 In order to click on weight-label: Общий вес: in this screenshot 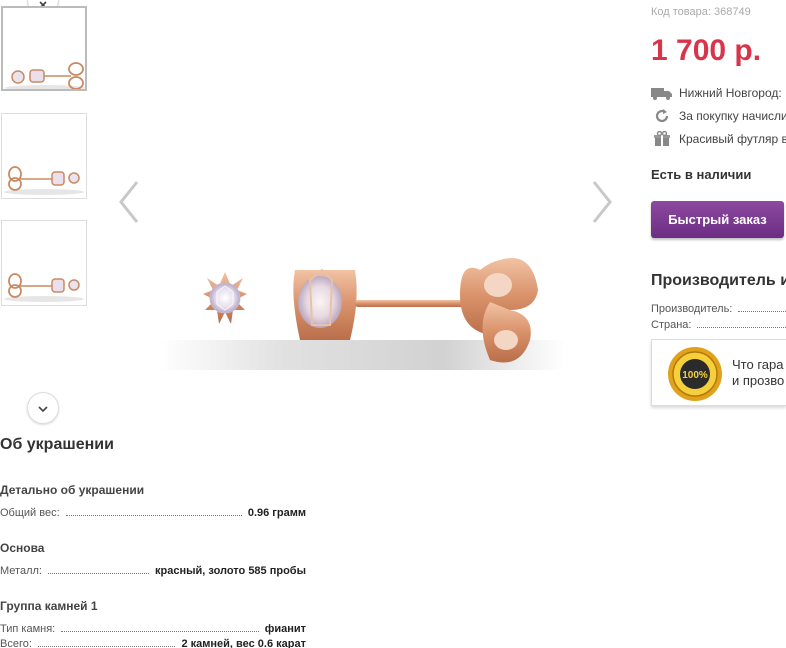, I will do `click(30, 513)`.